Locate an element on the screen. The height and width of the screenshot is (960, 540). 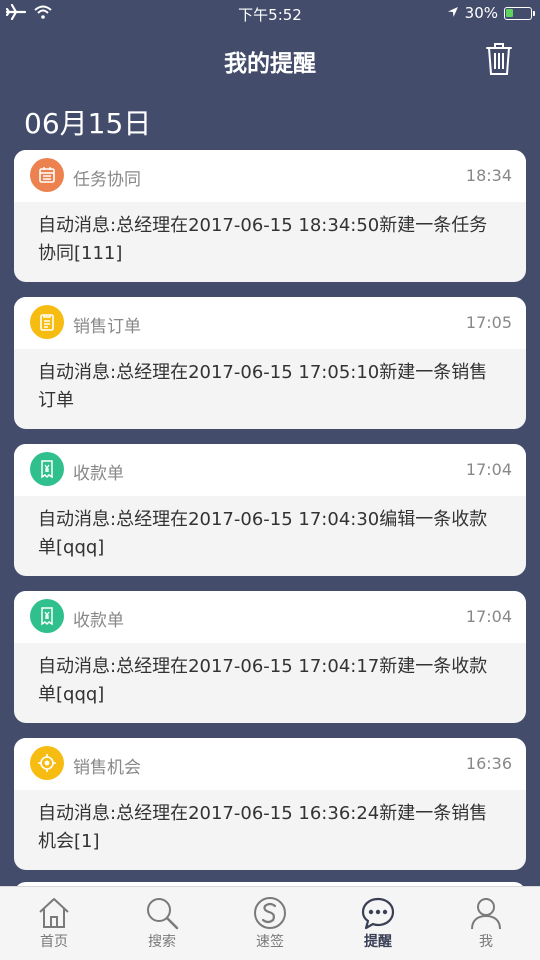
tab-label: 首页 is located at coordinates (54, 942).